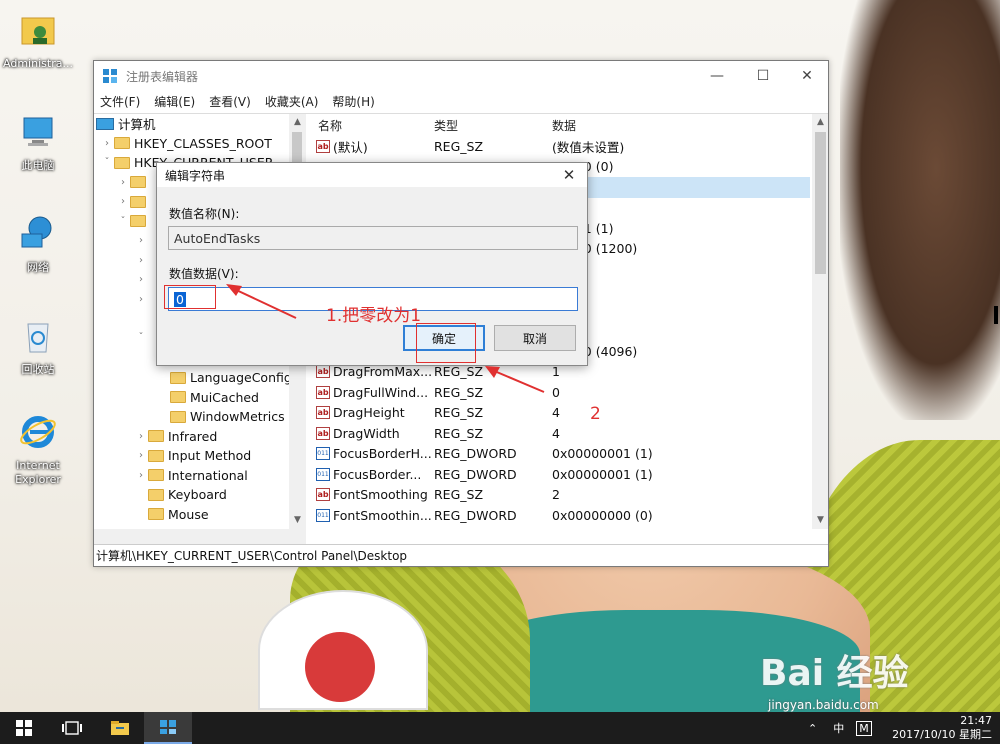 The width and height of the screenshot is (1000, 744). What do you see at coordinates (595, 414) in the screenshot?
I see `annotation-step-2: 2` at bounding box center [595, 414].